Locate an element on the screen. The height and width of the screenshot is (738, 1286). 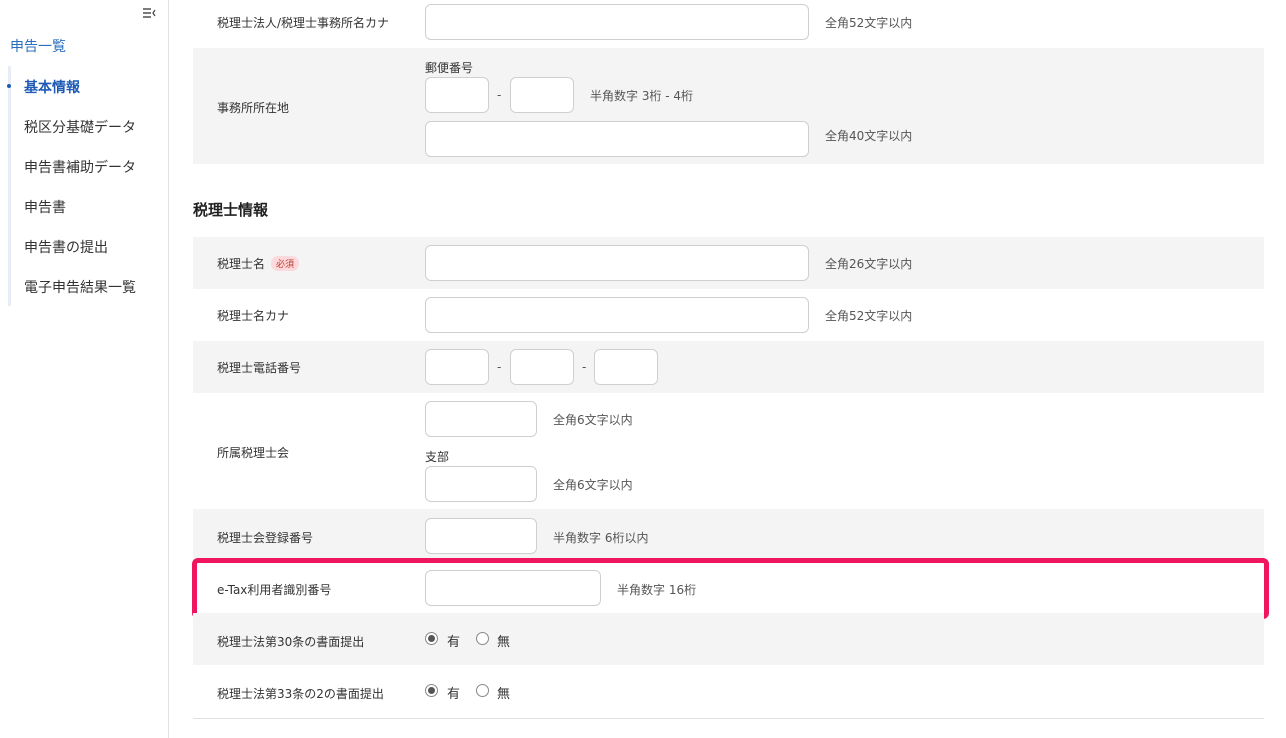
phone-exchange-input is located at coordinates (542, 367).